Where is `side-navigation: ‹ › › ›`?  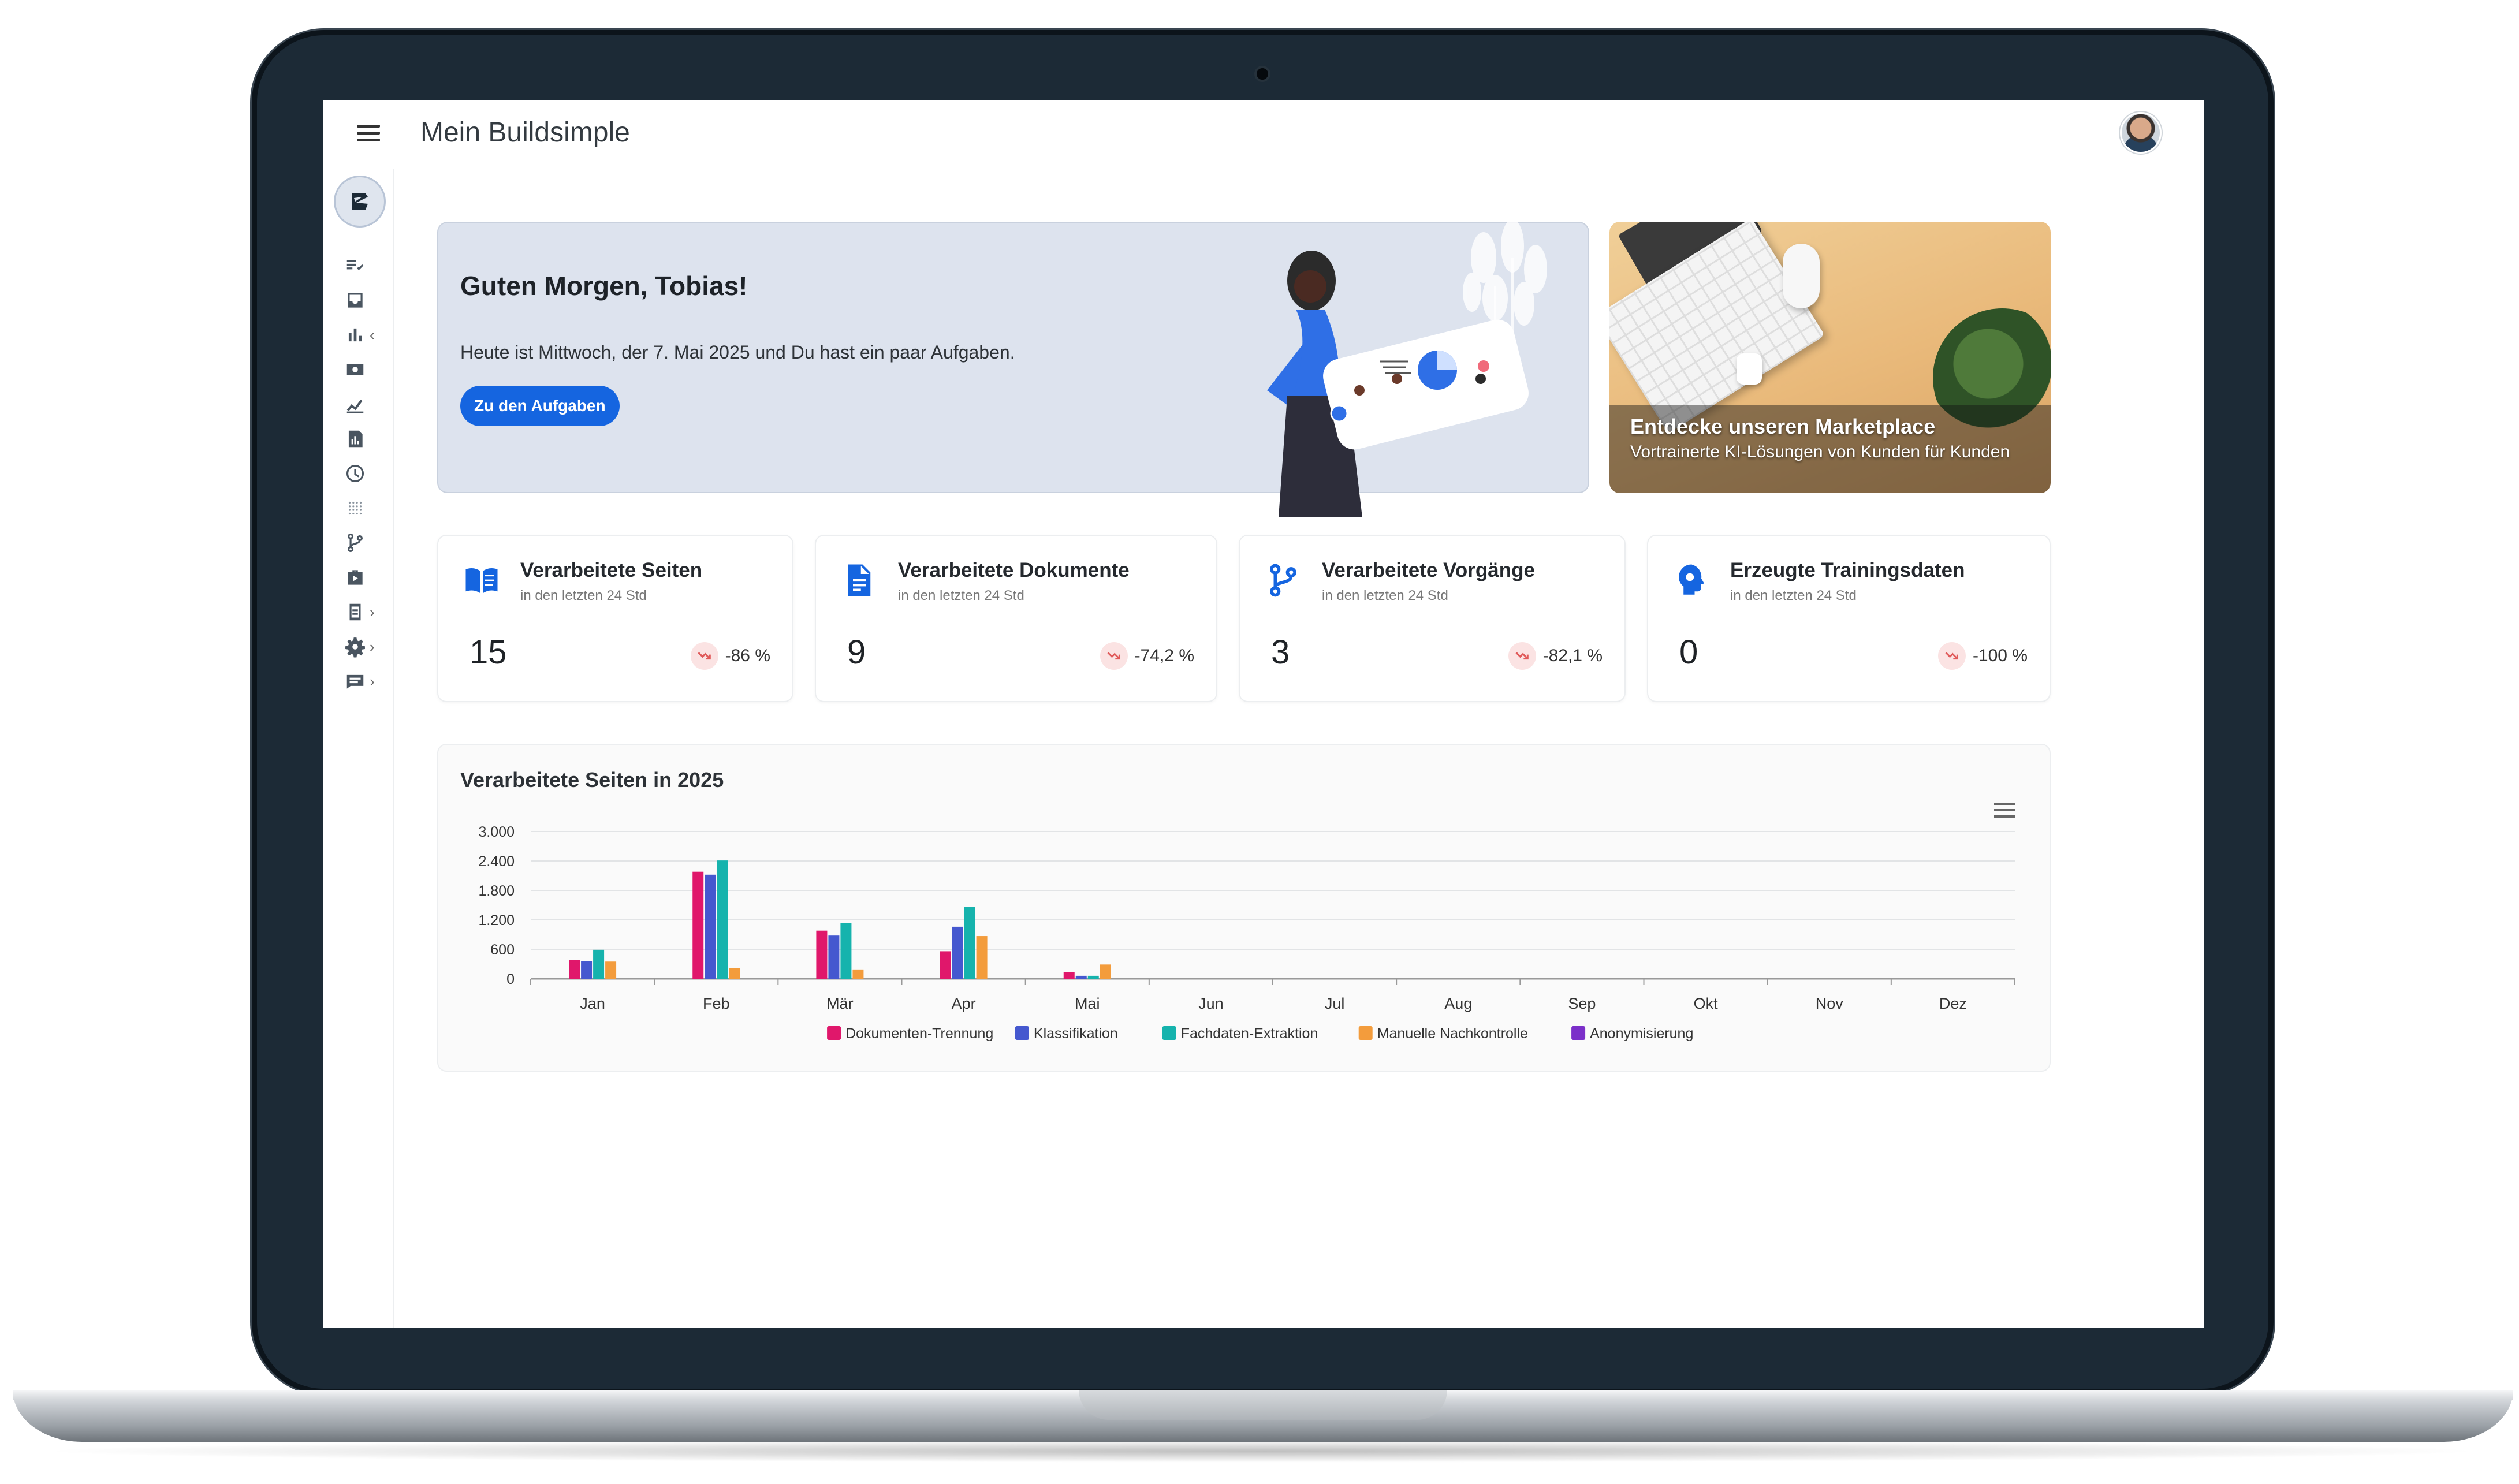
side-navigation: ‹ › › › is located at coordinates (358, 748).